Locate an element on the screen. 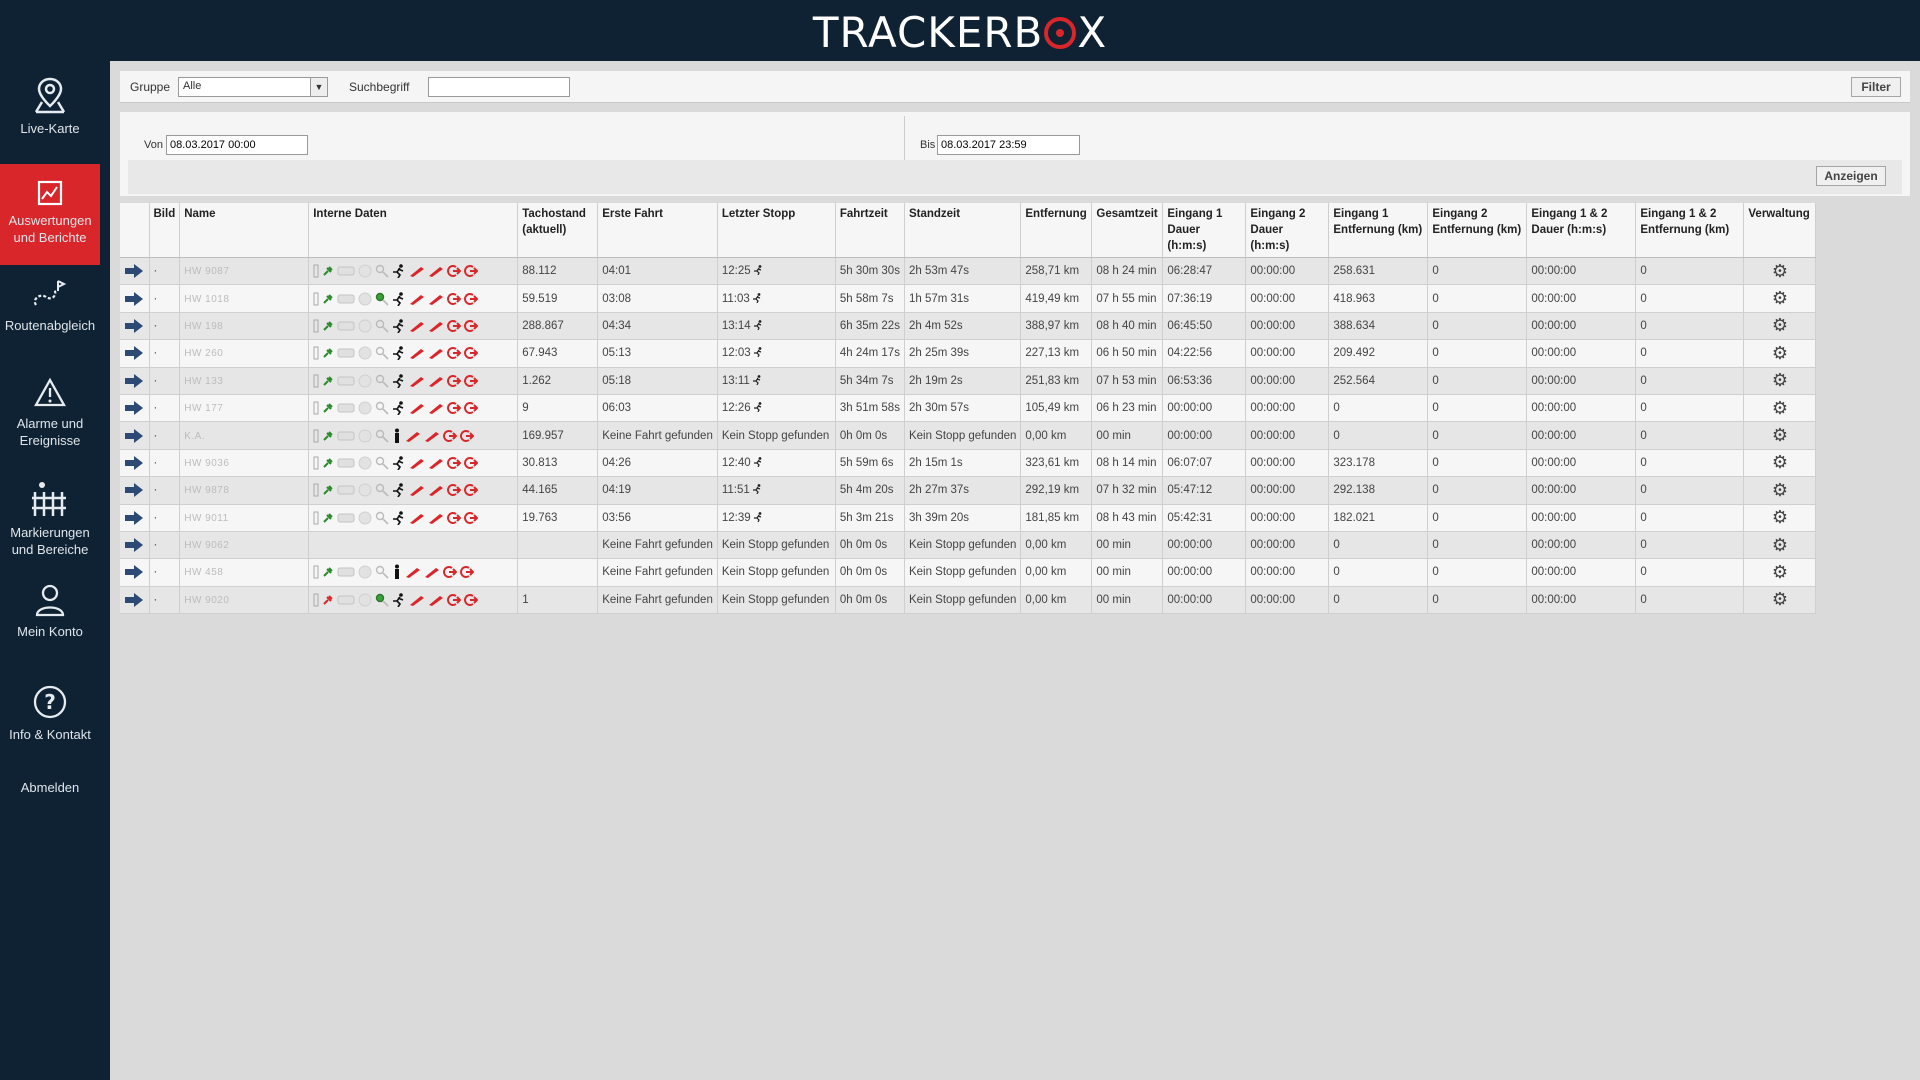 This screenshot has height=1080, width=1920. row-name: HW 9087 is located at coordinates (244, 271).